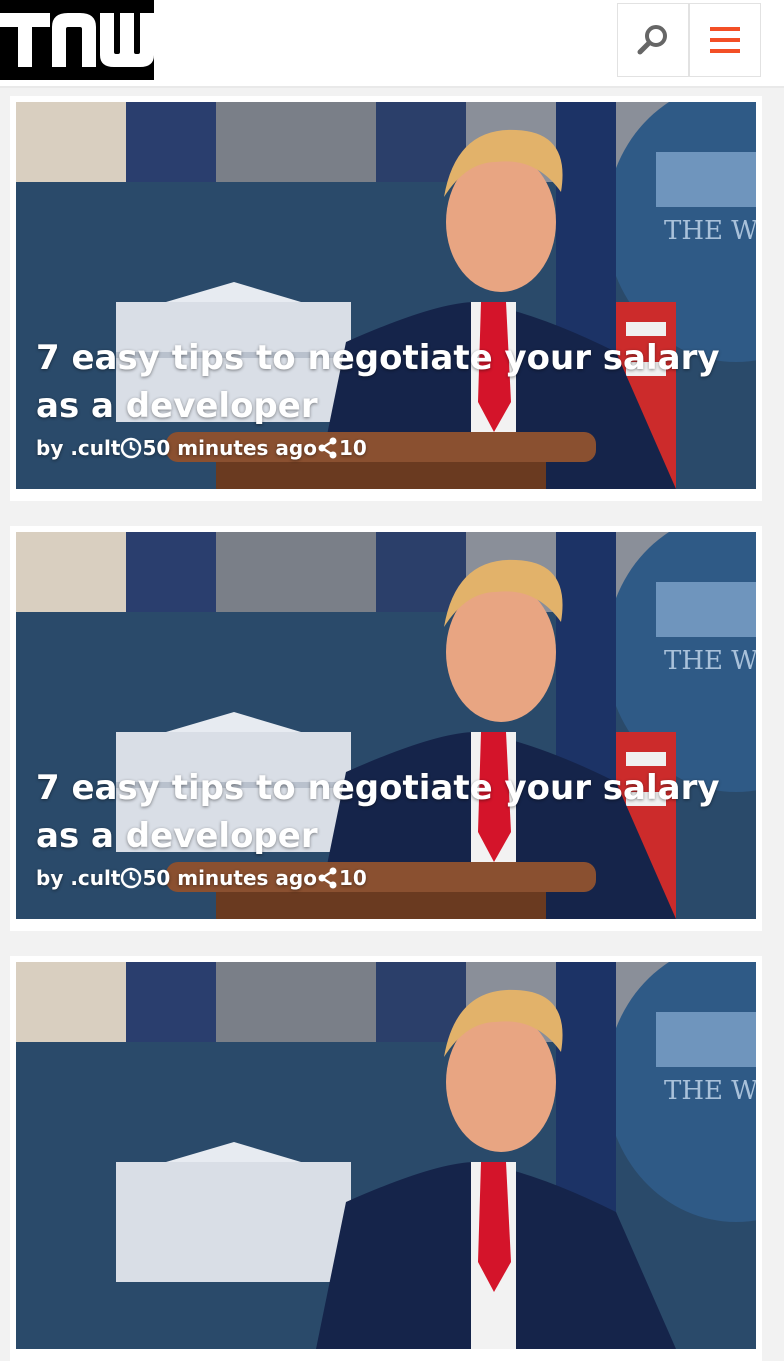 The height and width of the screenshot is (1361, 784). I want to click on tnw-logo-icon, so click(77, 40).